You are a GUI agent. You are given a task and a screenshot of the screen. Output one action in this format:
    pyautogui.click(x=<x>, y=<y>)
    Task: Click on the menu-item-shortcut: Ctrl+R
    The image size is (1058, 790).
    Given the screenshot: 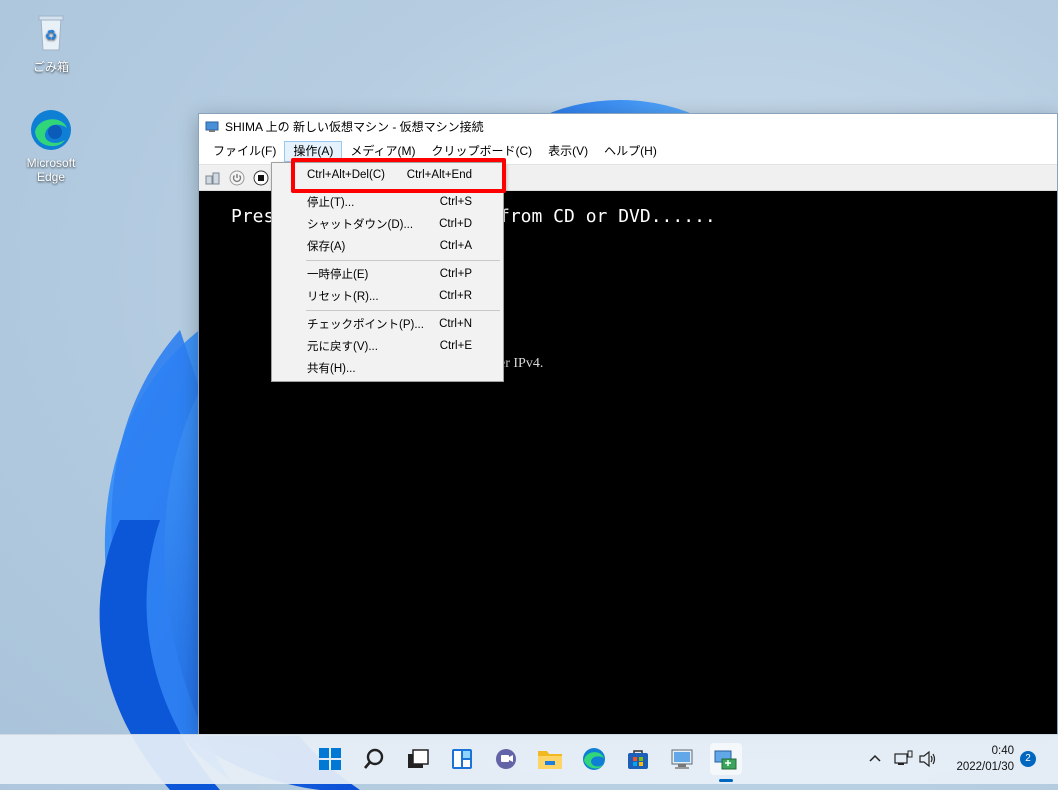 What is the action you would take?
    pyautogui.click(x=455, y=296)
    